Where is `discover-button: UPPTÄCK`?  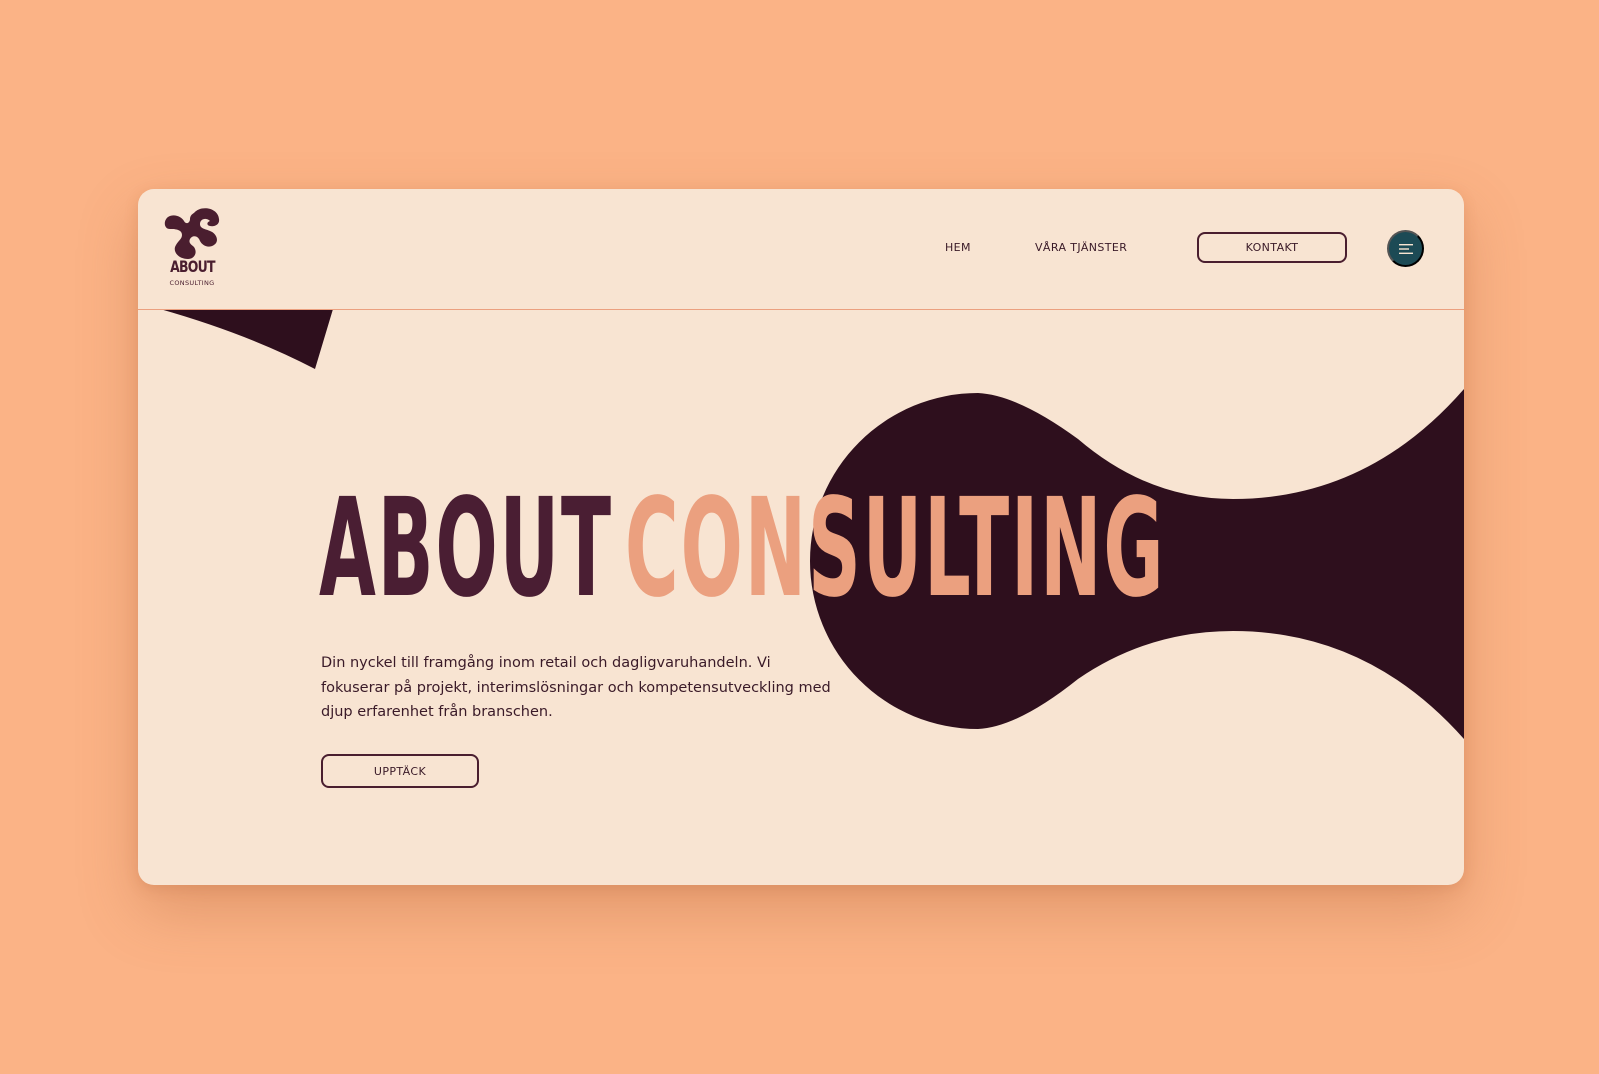 discover-button: UPPTÄCK is located at coordinates (400, 771).